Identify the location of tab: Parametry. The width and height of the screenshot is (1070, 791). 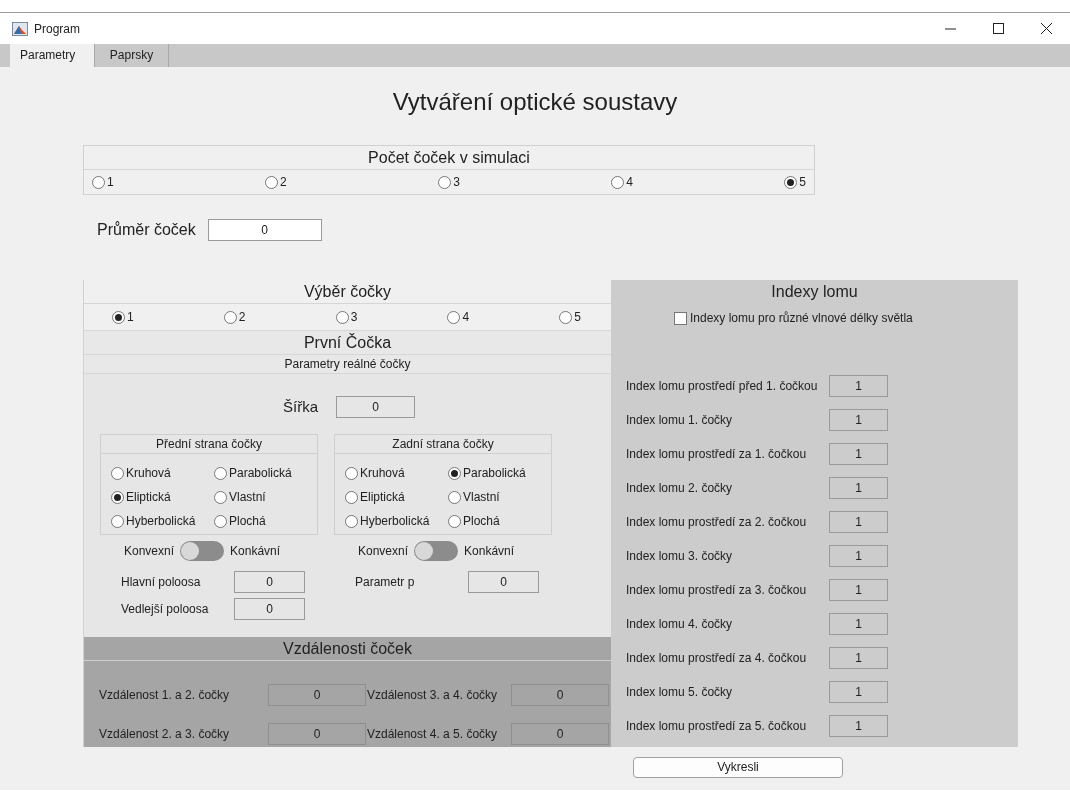
(52, 55).